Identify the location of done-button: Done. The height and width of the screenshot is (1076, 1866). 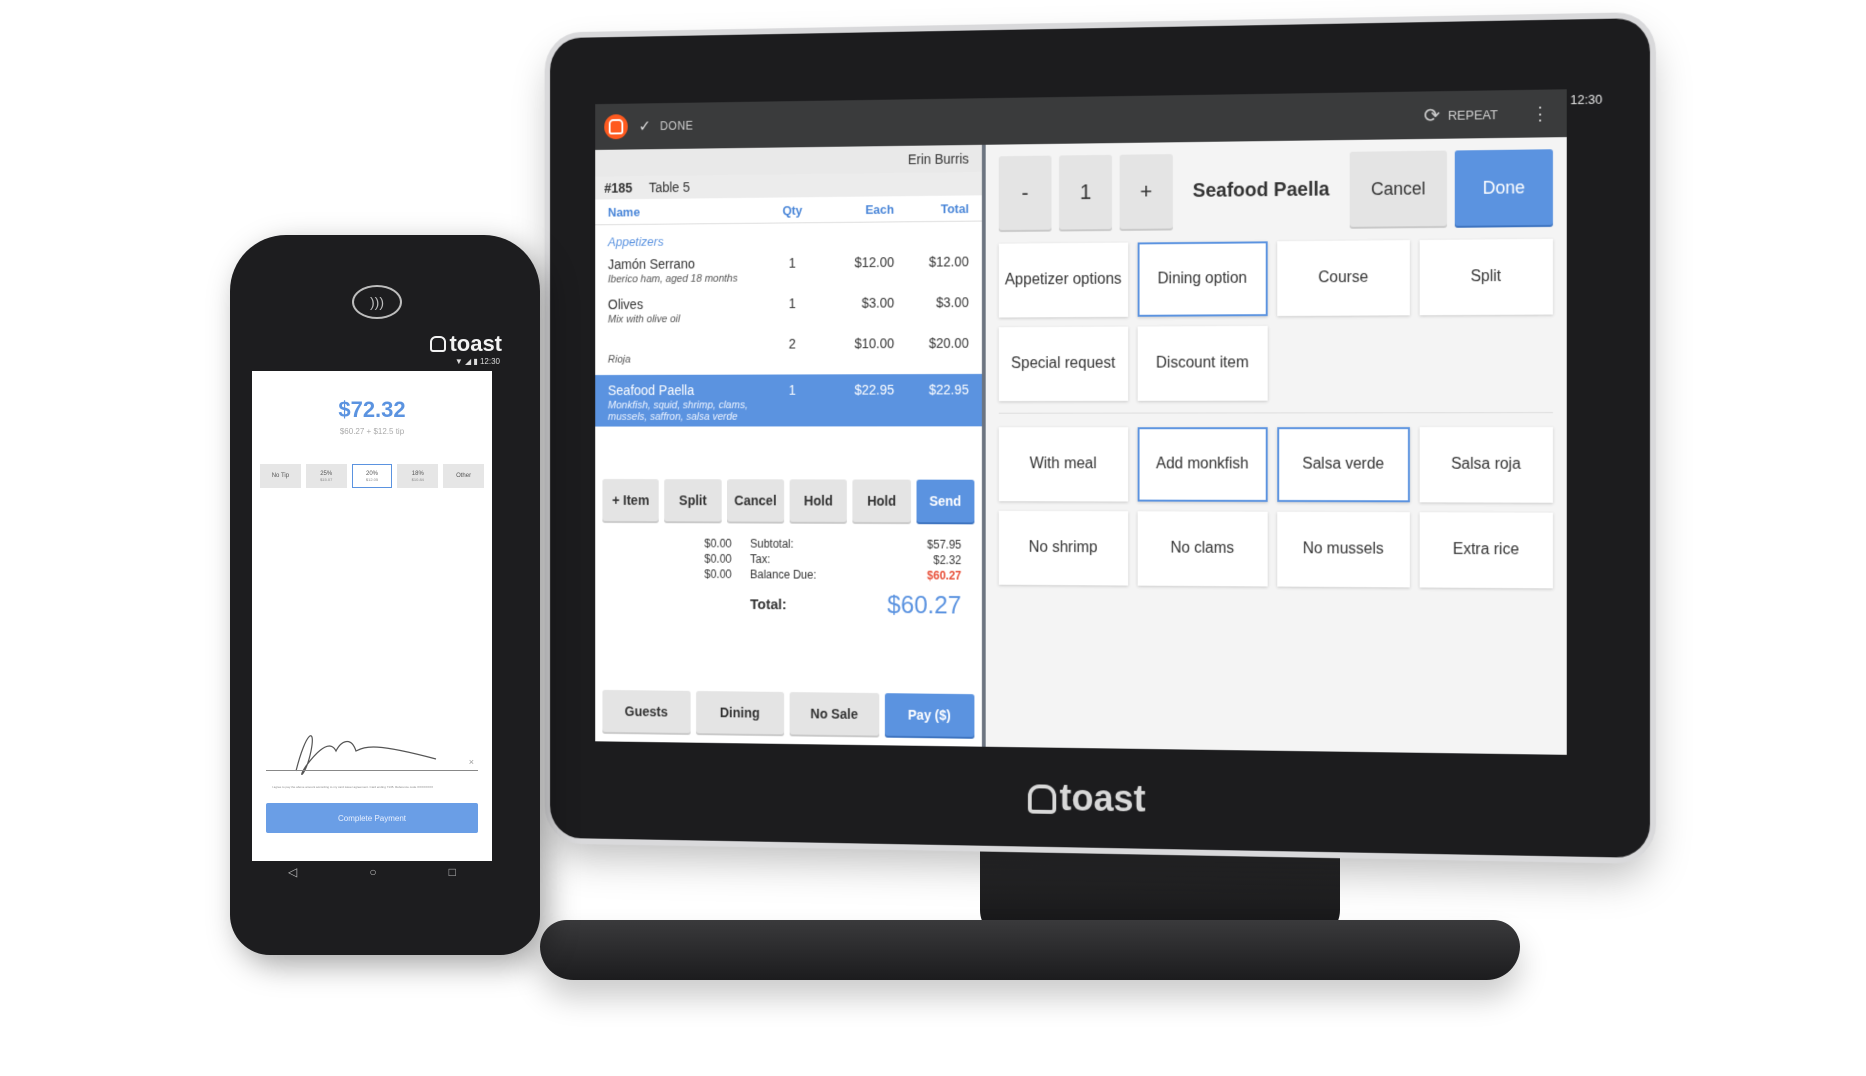
(1503, 187).